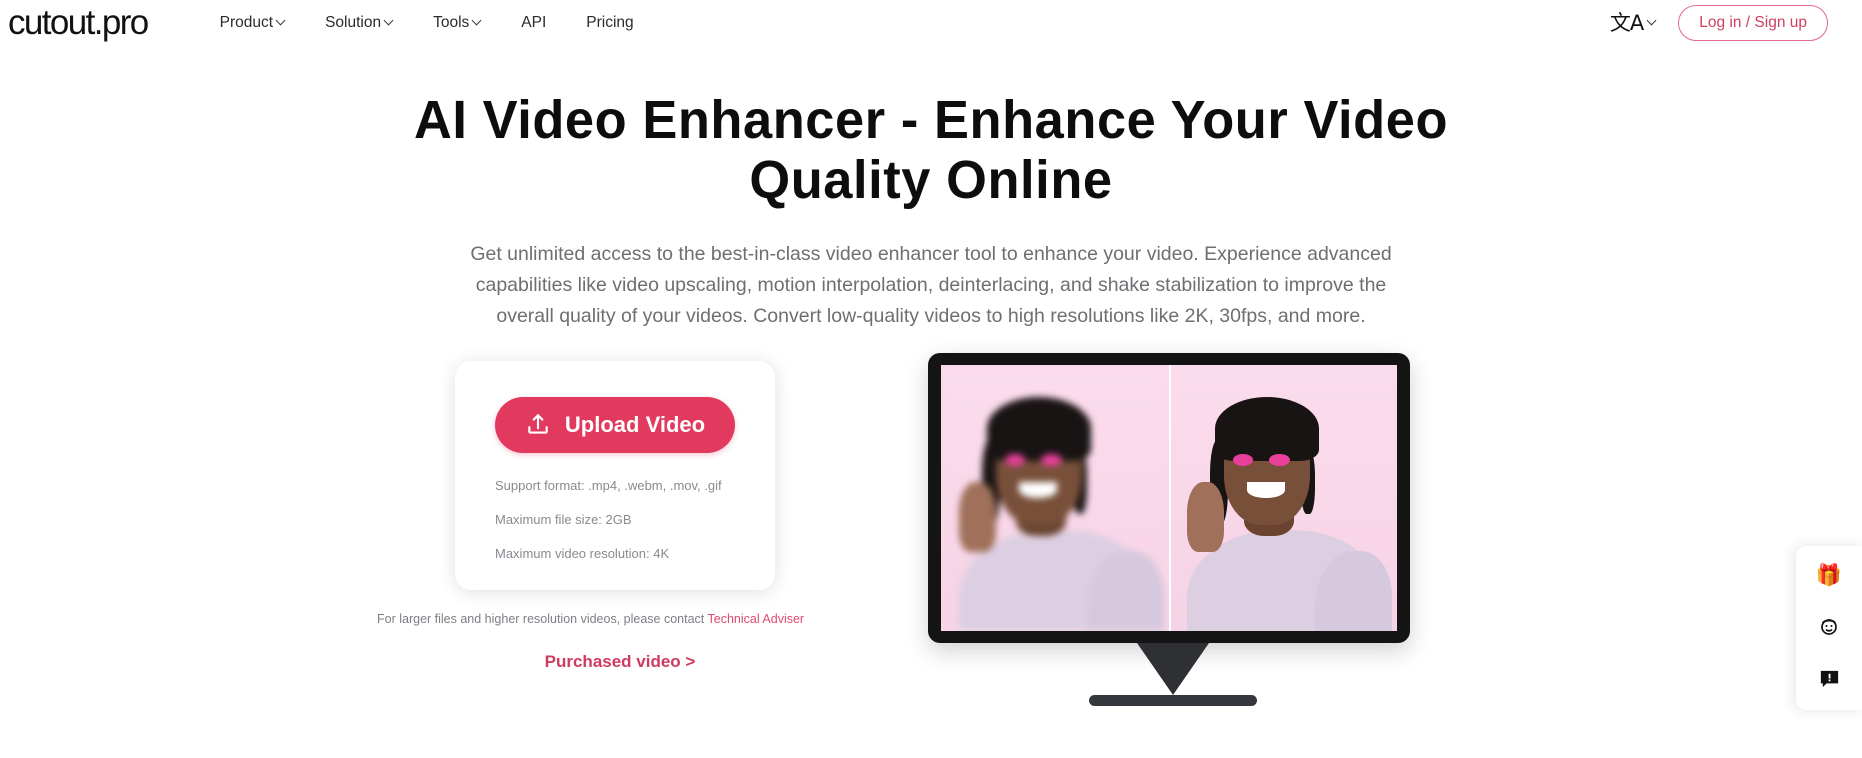 The image size is (1862, 758). I want to click on upload-video-button: Upload Video, so click(615, 425).